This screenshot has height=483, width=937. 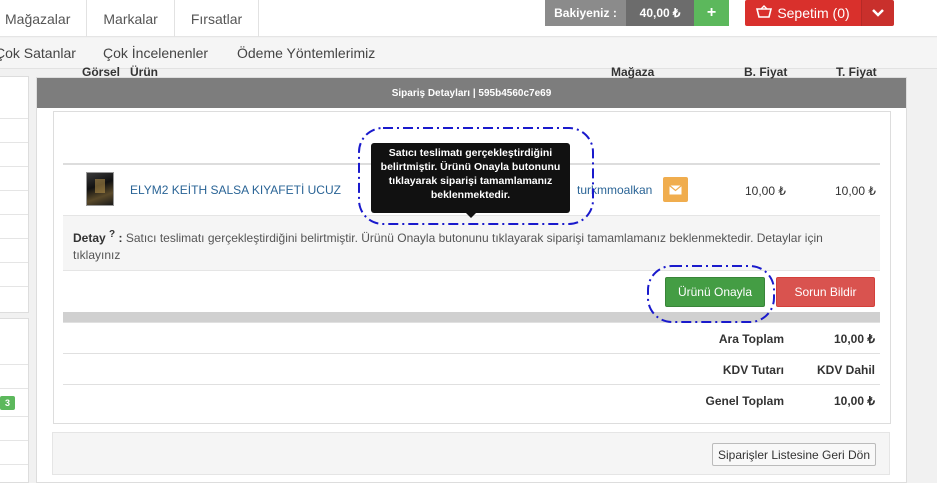 I want to click on balance-value: 40,00 ₺, so click(x=660, y=13).